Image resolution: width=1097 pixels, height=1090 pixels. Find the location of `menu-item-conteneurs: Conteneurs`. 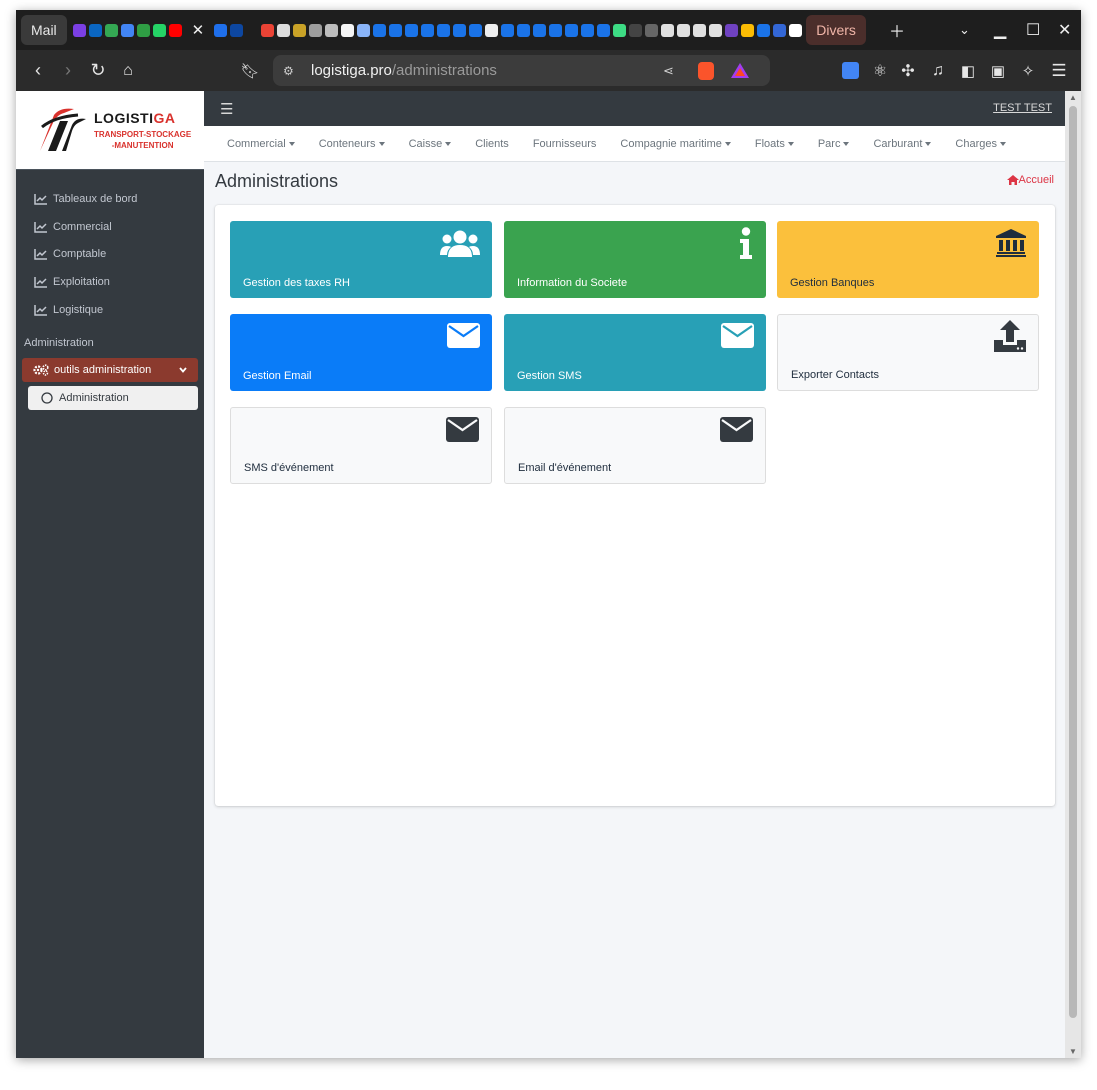

menu-item-conteneurs: Conteneurs is located at coordinates (352, 144).